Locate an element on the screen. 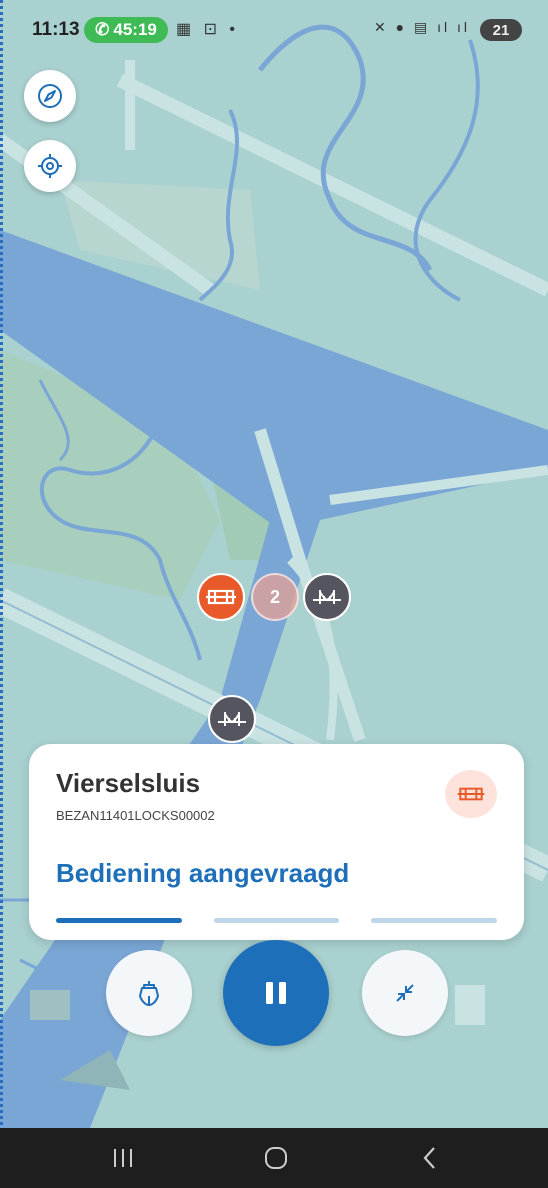 This screenshot has height=1188, width=548. call-timer: 45:19 is located at coordinates (135, 29).